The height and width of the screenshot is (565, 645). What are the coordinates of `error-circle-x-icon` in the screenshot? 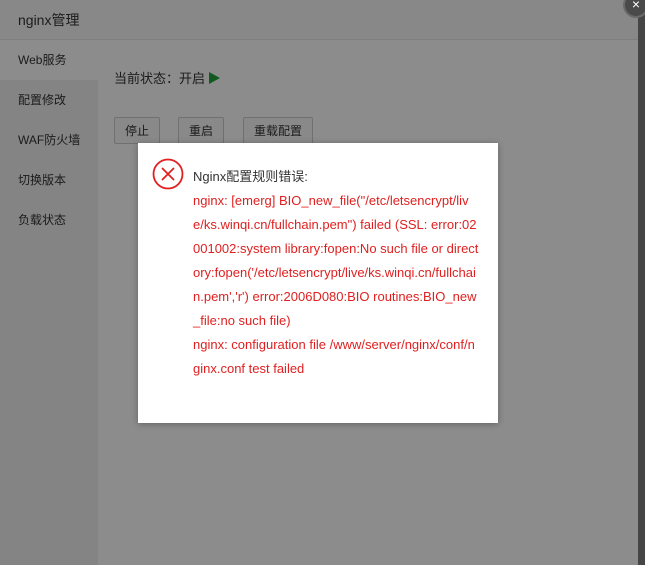 It's located at (168, 174).